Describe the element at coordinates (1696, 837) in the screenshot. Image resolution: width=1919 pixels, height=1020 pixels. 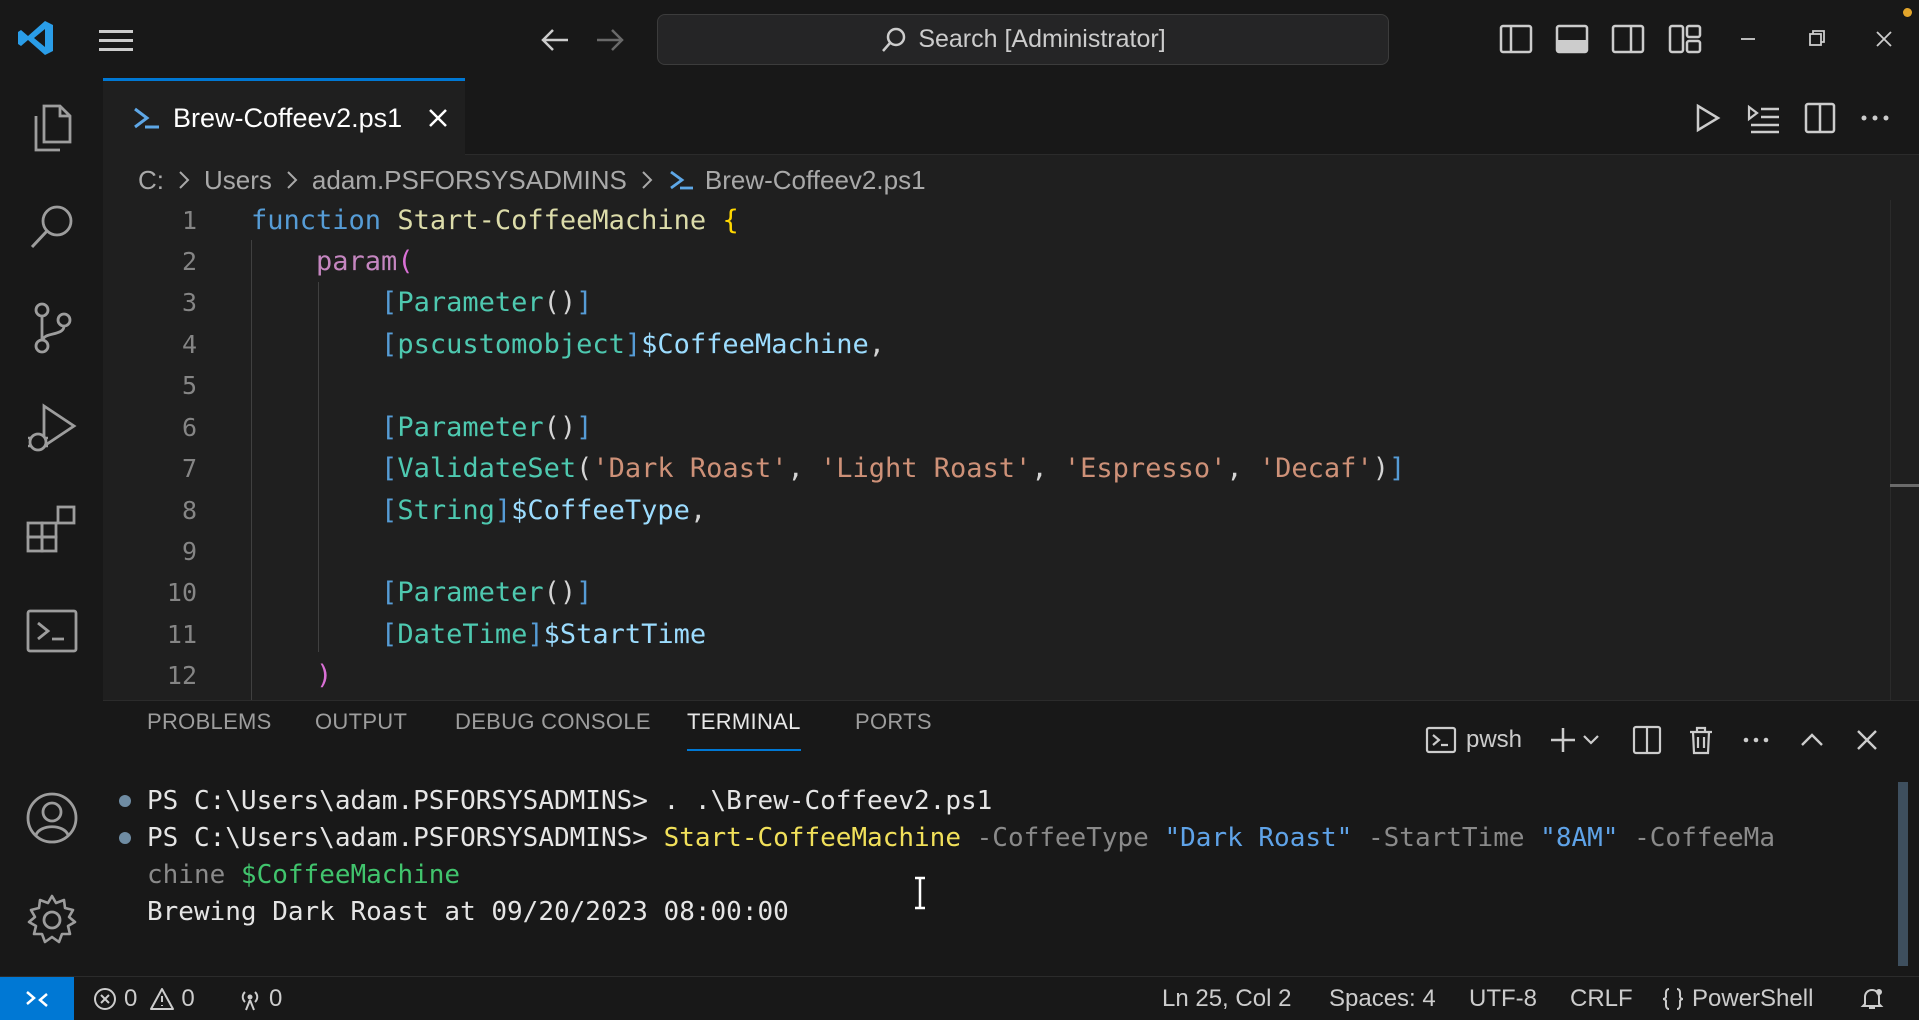
I see `parameter: -CoffeeMa` at that location.